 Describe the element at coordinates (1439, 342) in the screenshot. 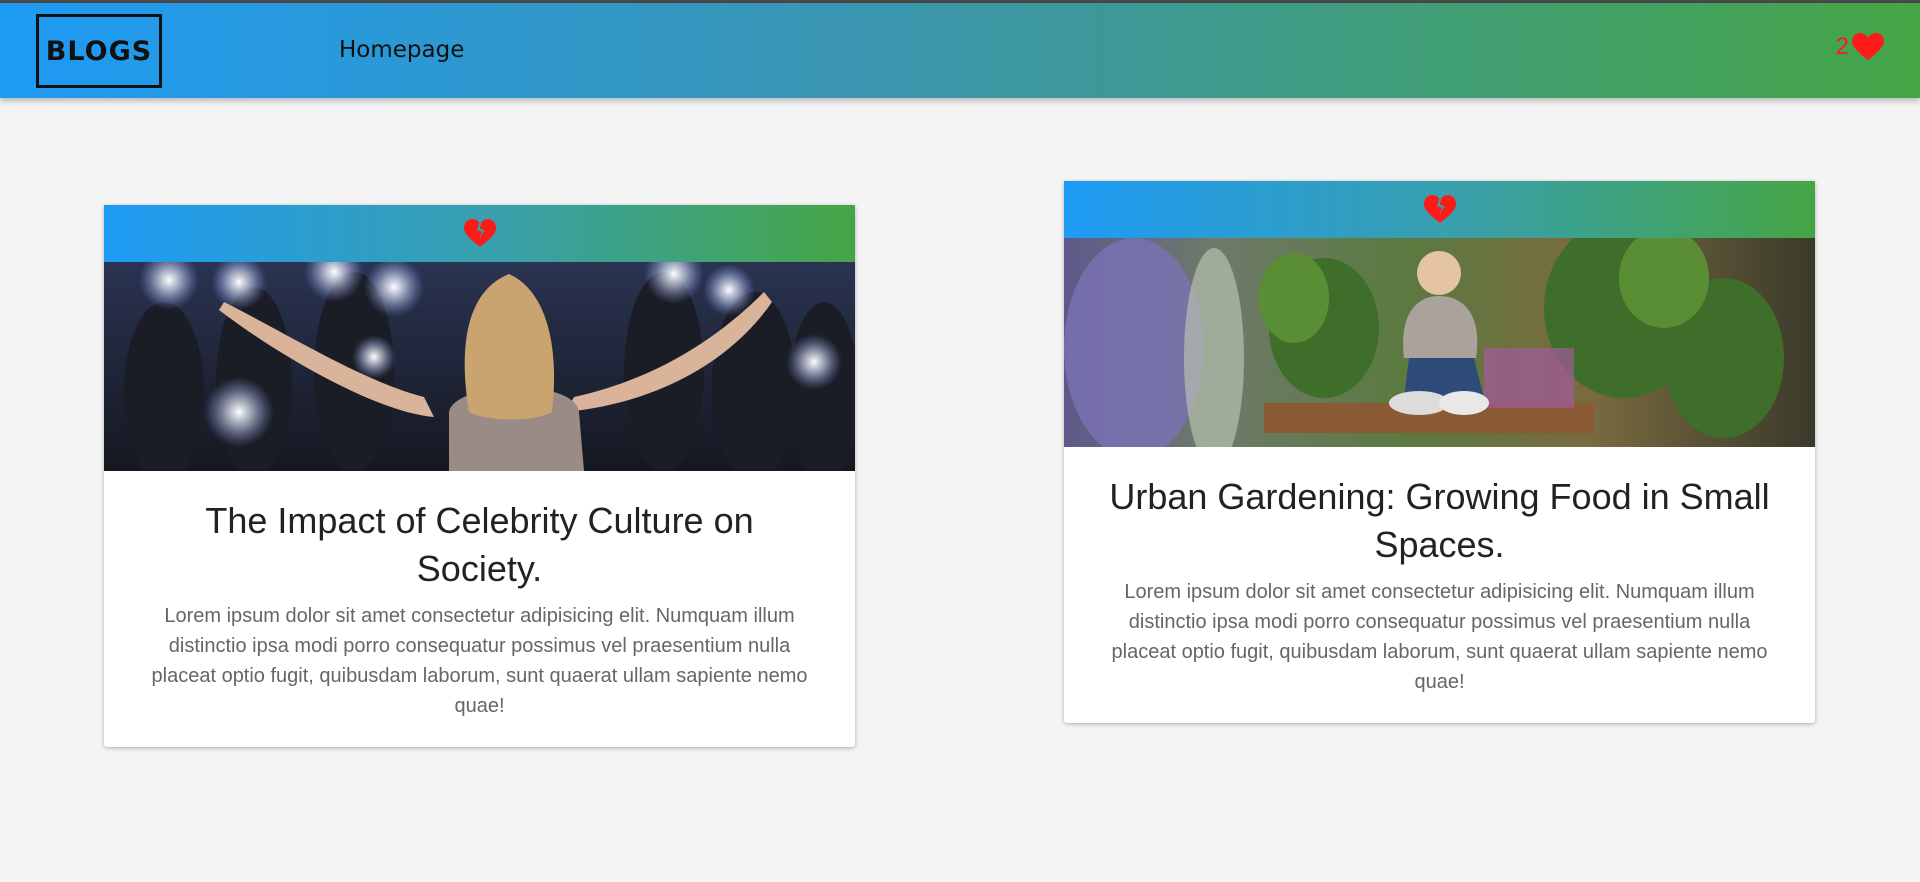

I see `urban-garden-image` at that location.